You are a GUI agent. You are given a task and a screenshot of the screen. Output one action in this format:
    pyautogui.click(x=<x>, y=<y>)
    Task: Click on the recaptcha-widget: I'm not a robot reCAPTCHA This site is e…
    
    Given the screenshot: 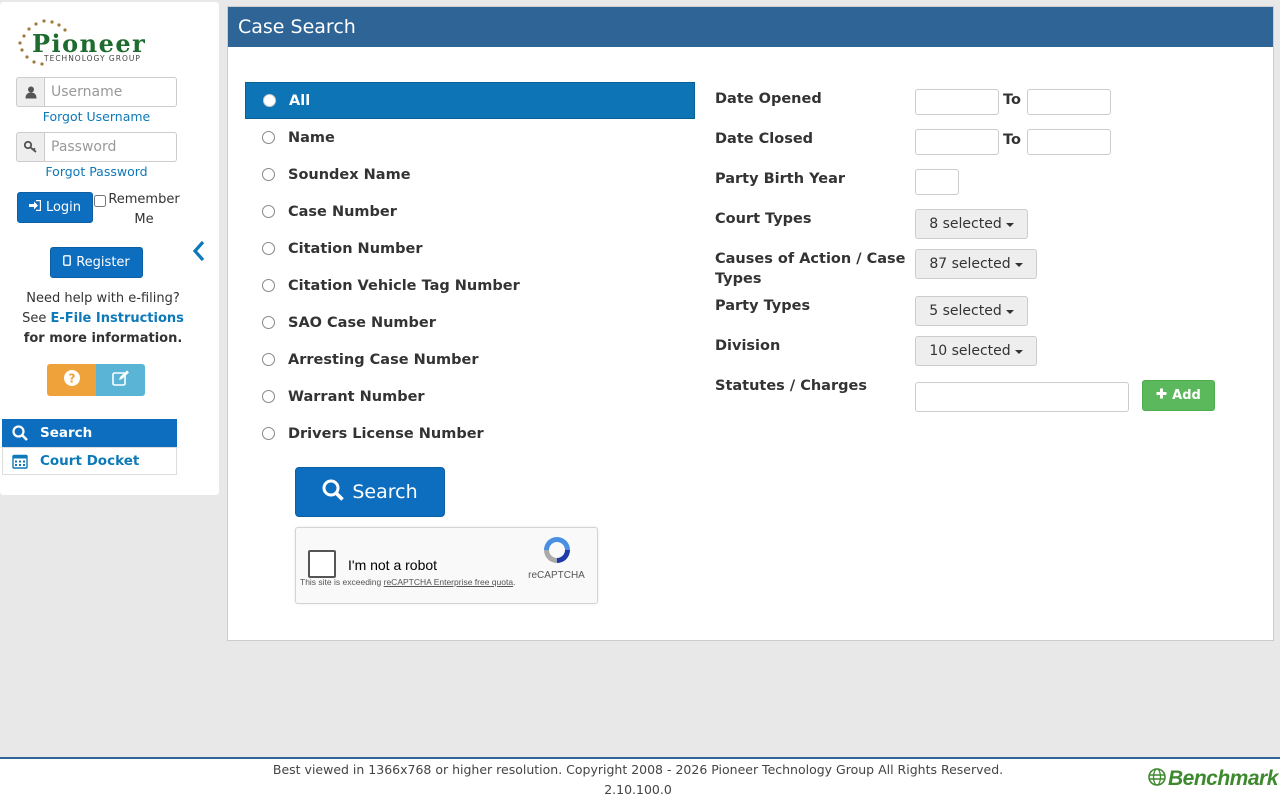 What is the action you would take?
    pyautogui.click(x=446, y=565)
    